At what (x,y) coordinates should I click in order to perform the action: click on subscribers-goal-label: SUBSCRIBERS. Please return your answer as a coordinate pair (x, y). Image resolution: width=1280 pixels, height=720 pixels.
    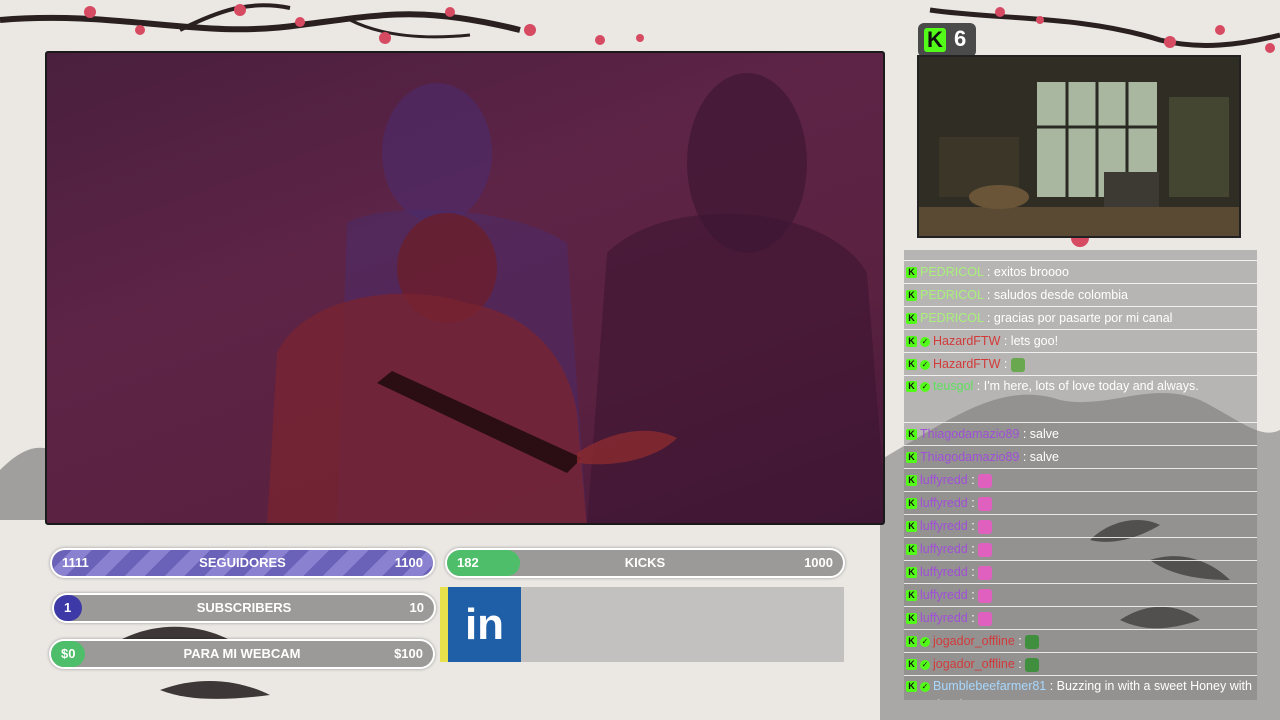
    Looking at the image, I should click on (244, 607).